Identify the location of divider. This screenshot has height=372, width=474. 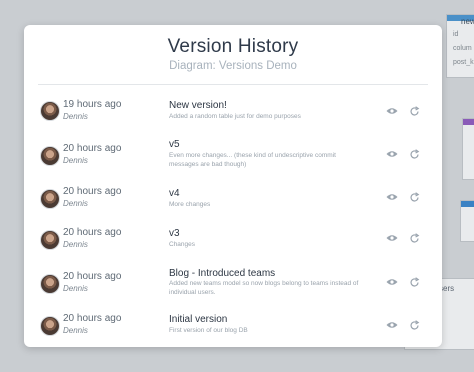
(233, 84).